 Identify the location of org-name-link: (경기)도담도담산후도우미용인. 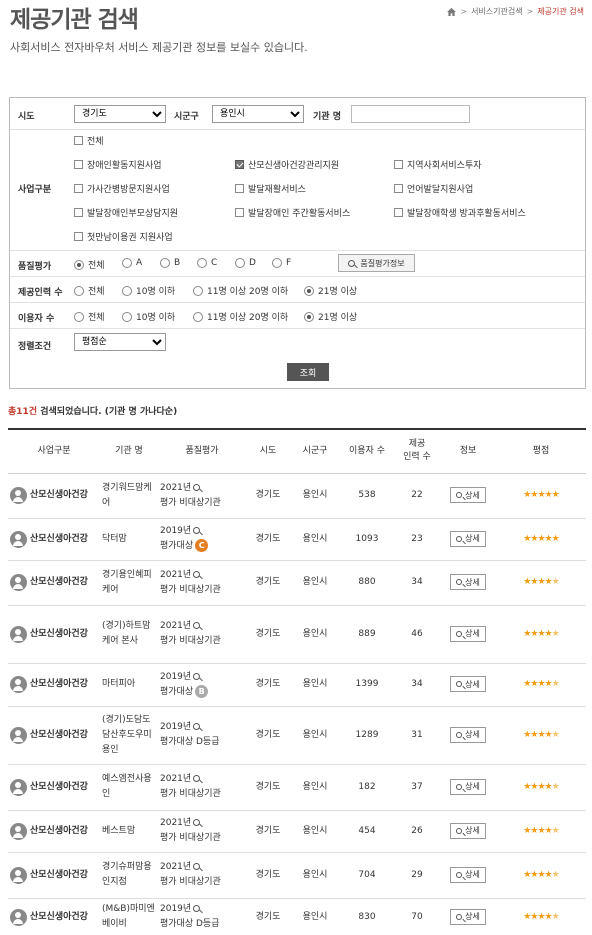
(127, 735).